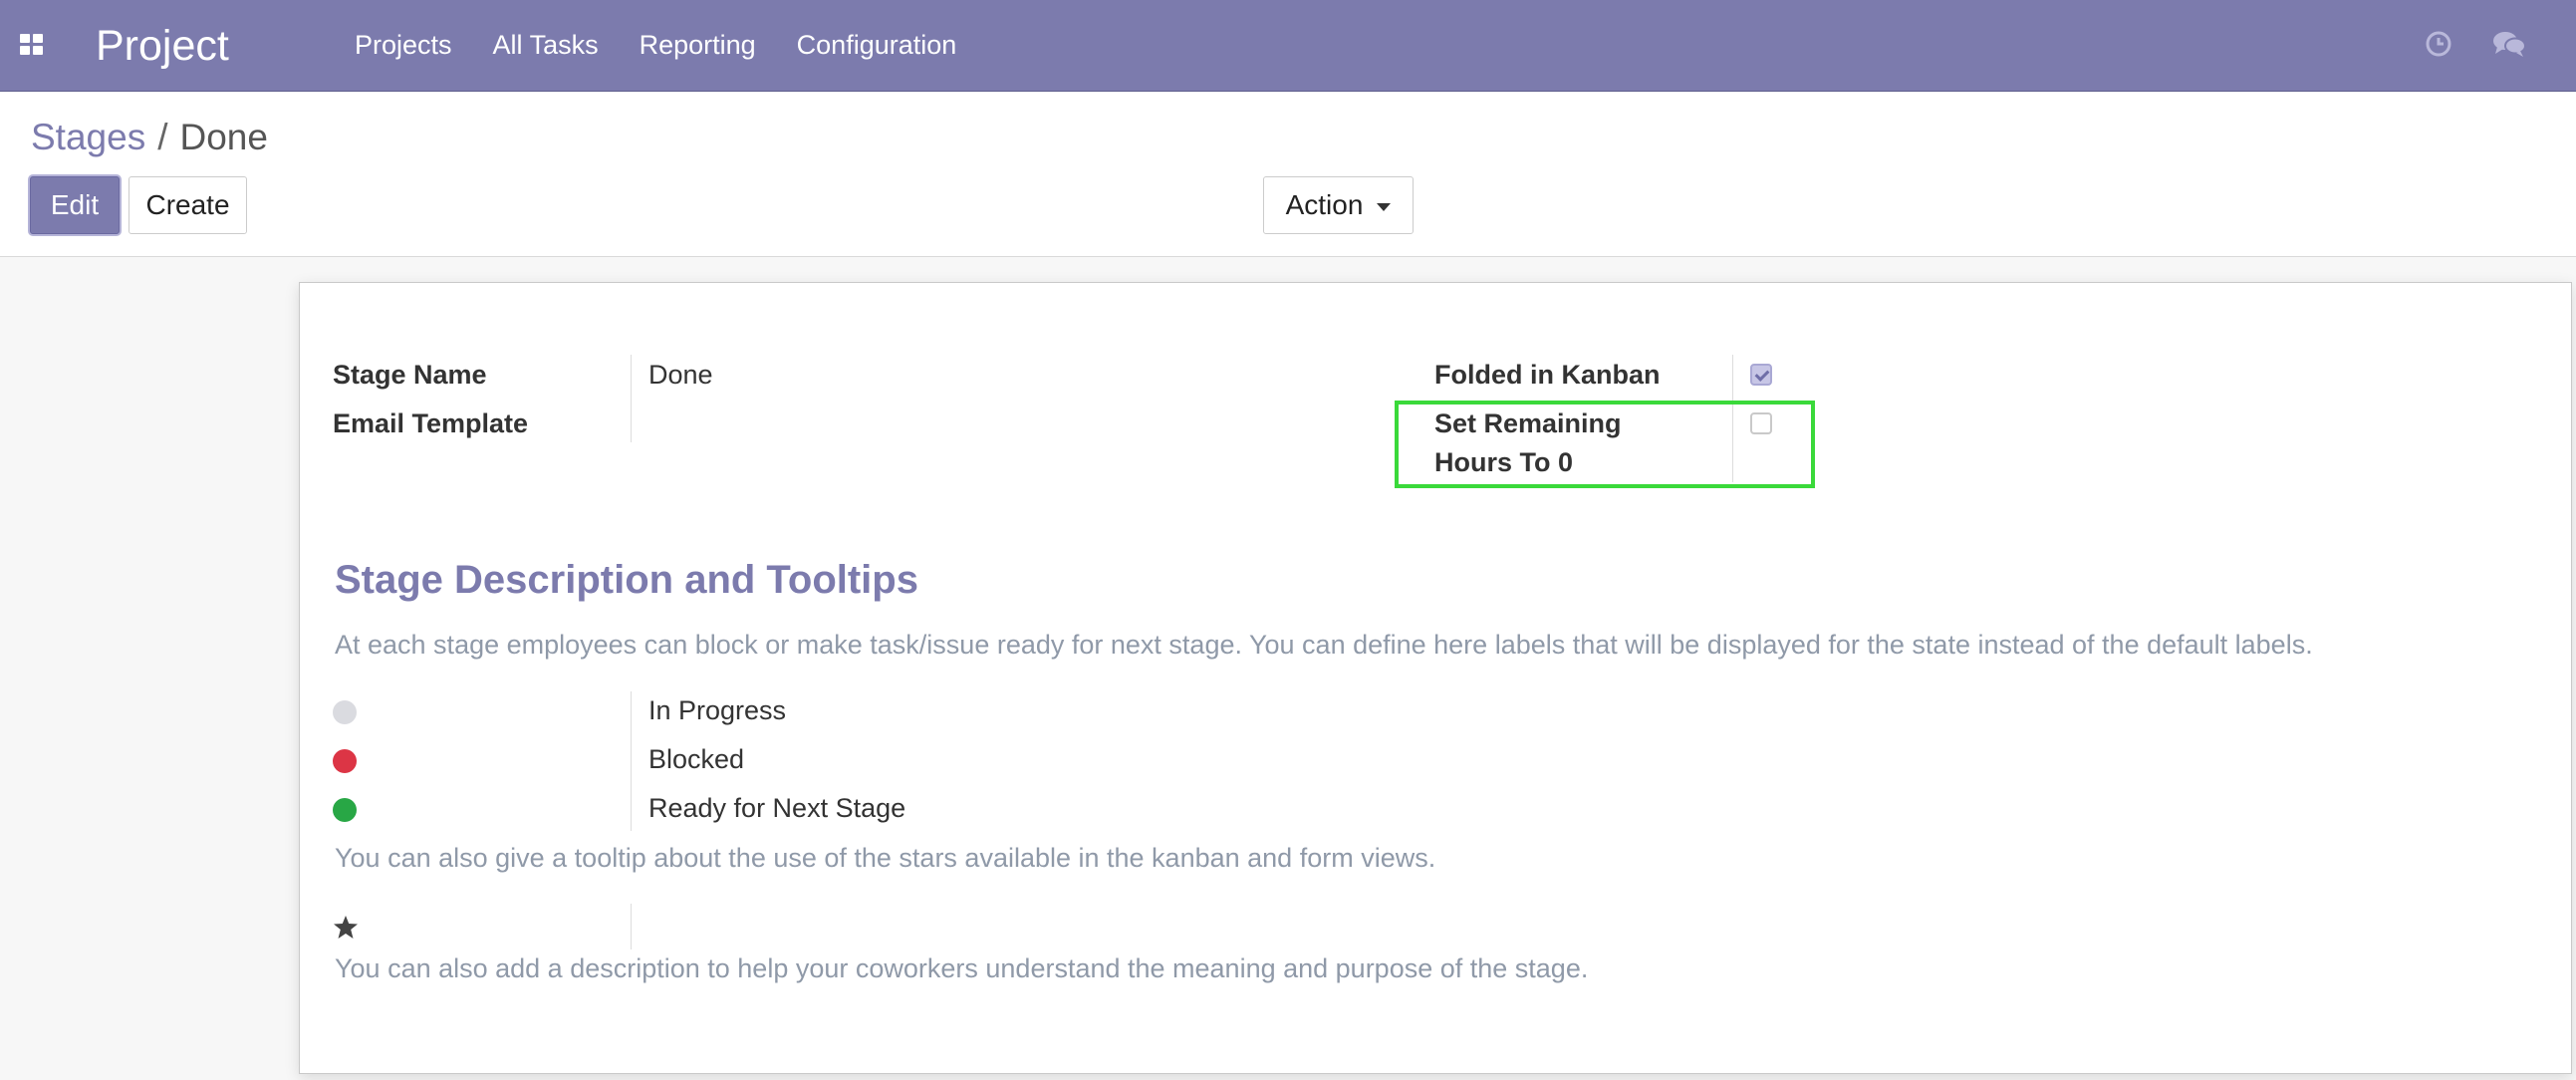 This screenshot has height=1080, width=2576. I want to click on stage-name-field: Done, so click(997, 375).